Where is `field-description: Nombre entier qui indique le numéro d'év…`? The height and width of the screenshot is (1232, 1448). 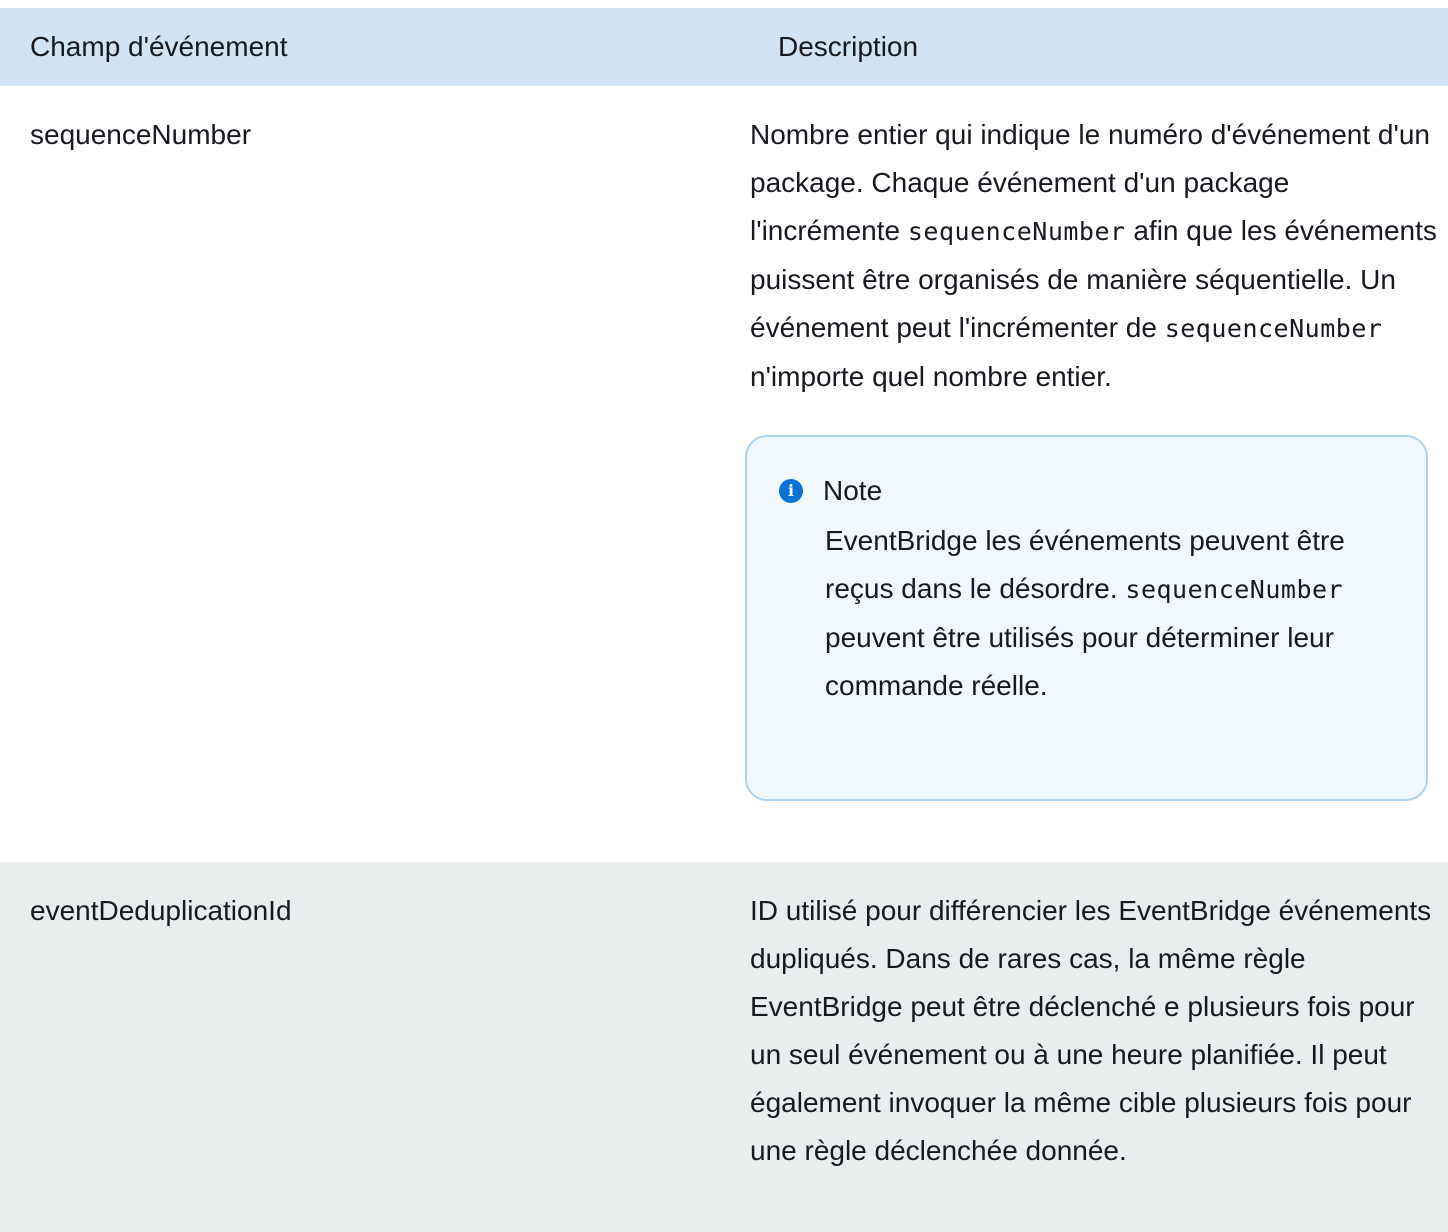 field-description: Nombre entier qui indique le numéro d'év… is located at coordinates (1093, 255).